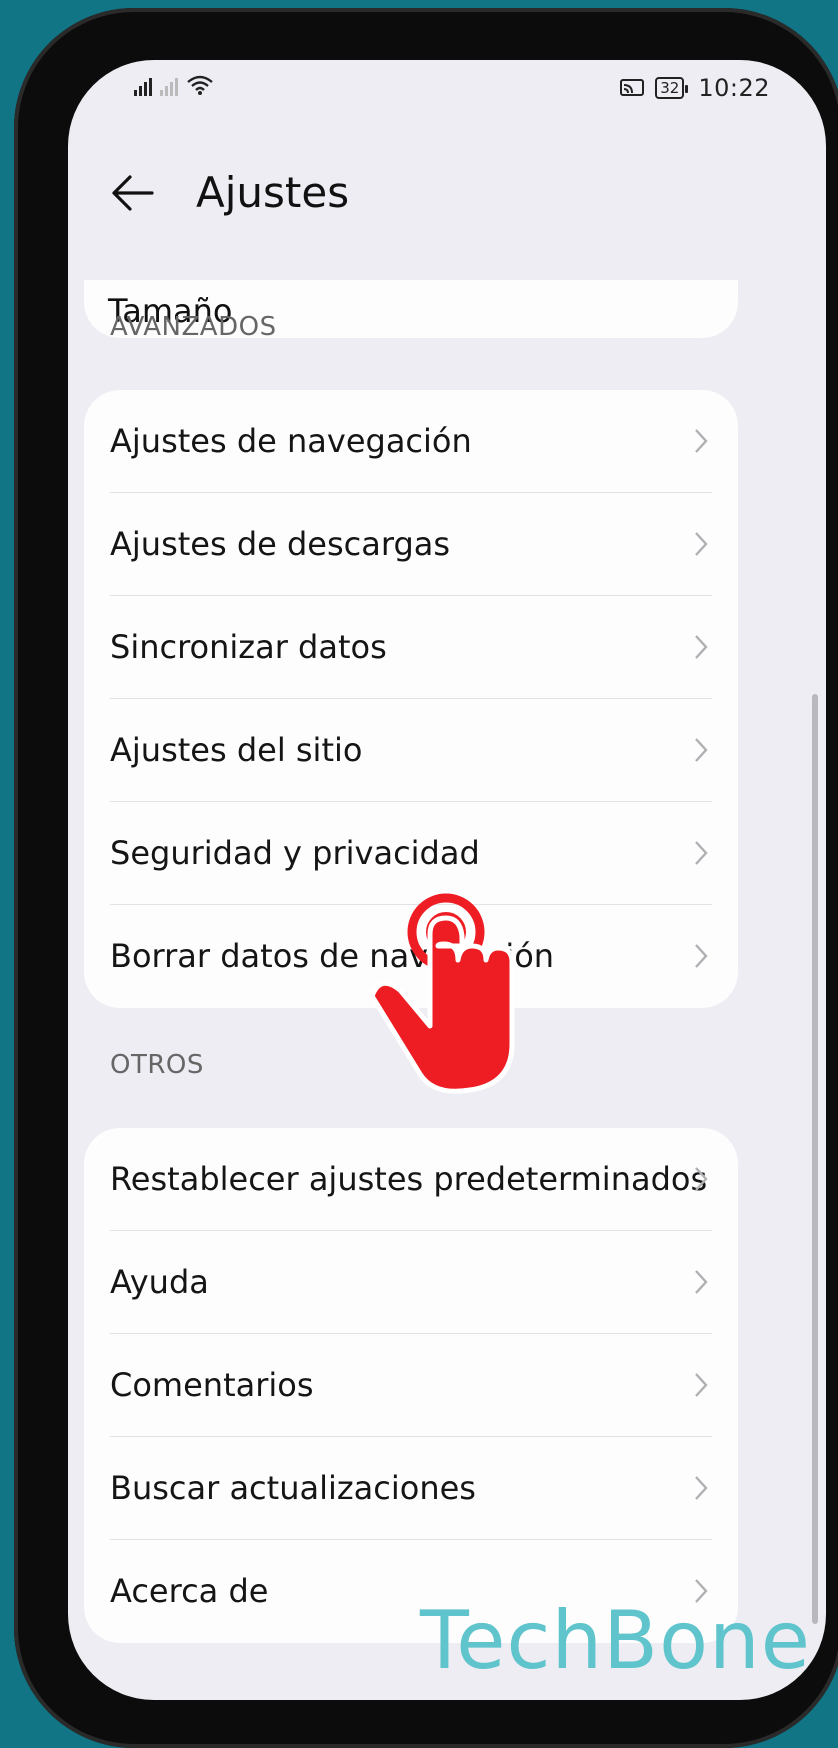  What do you see at coordinates (169, 86) in the screenshot?
I see `signal-2-icon` at bounding box center [169, 86].